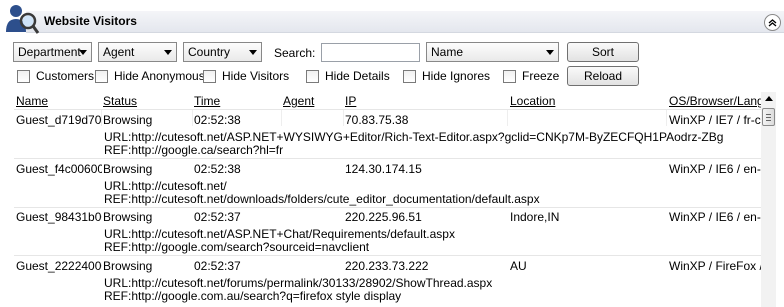  I want to click on agent-select-value: Agent, so click(119, 52).